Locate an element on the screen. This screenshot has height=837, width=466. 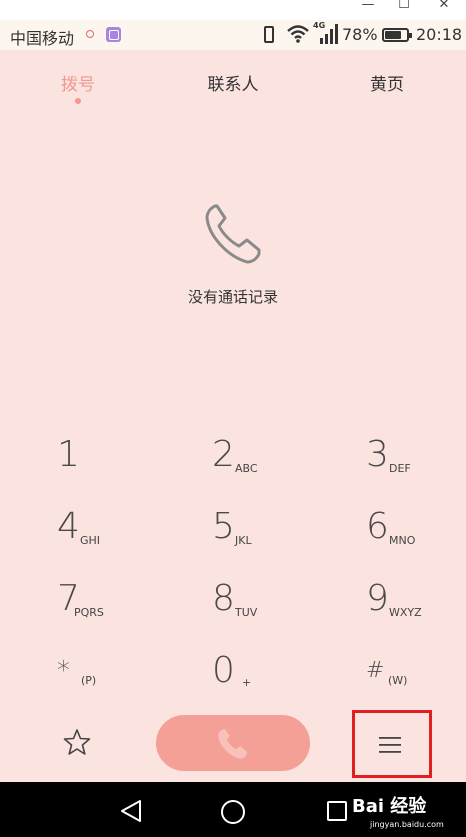
tab-contacts: 联系人 is located at coordinates (233, 82).